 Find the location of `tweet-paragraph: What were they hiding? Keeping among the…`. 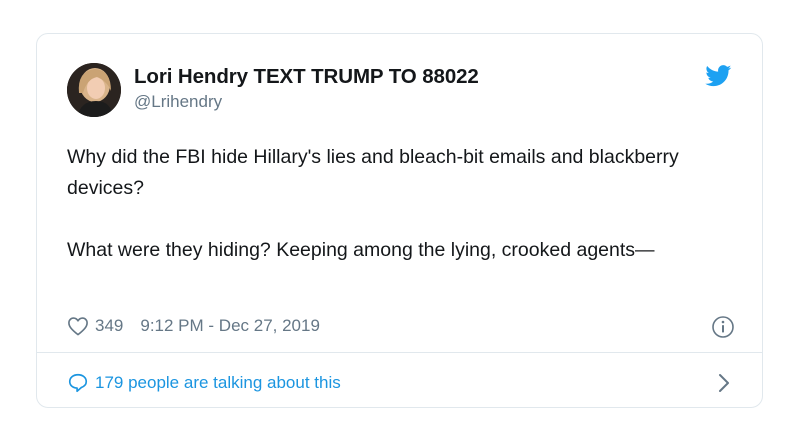

tweet-paragraph: What were they hiding? Keeping among the… is located at coordinates (361, 250).